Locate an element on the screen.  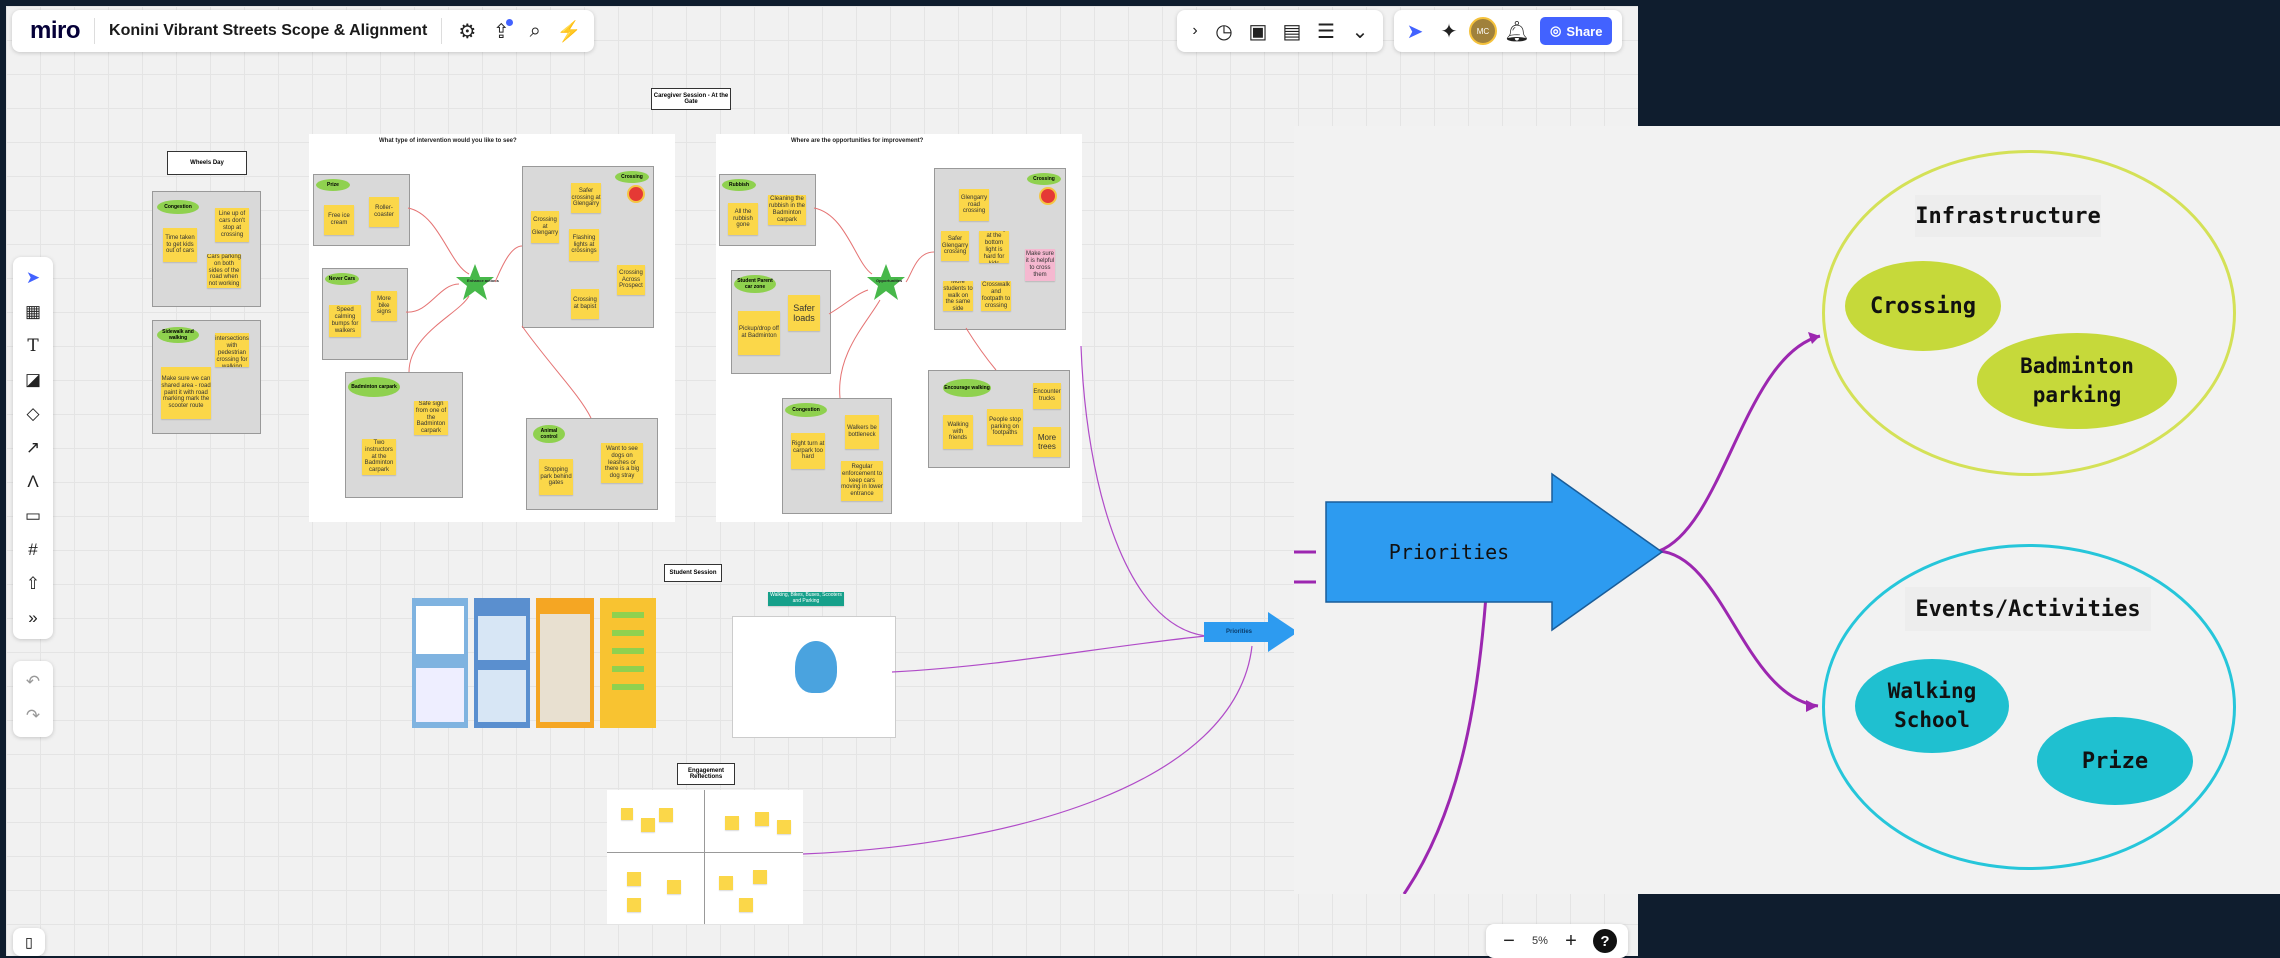
frame-icon: # is located at coordinates (33, 550).